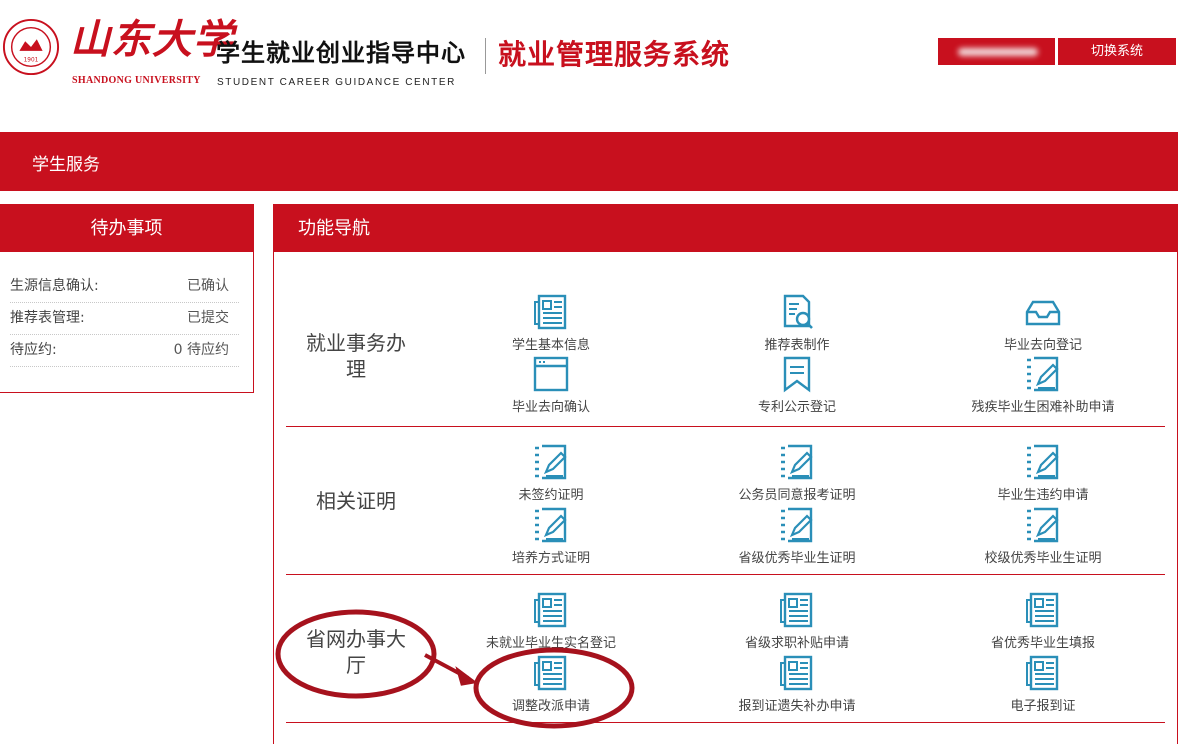  What do you see at coordinates (589, 161) in the screenshot?
I see `main-menu-bar: 学生服务` at bounding box center [589, 161].